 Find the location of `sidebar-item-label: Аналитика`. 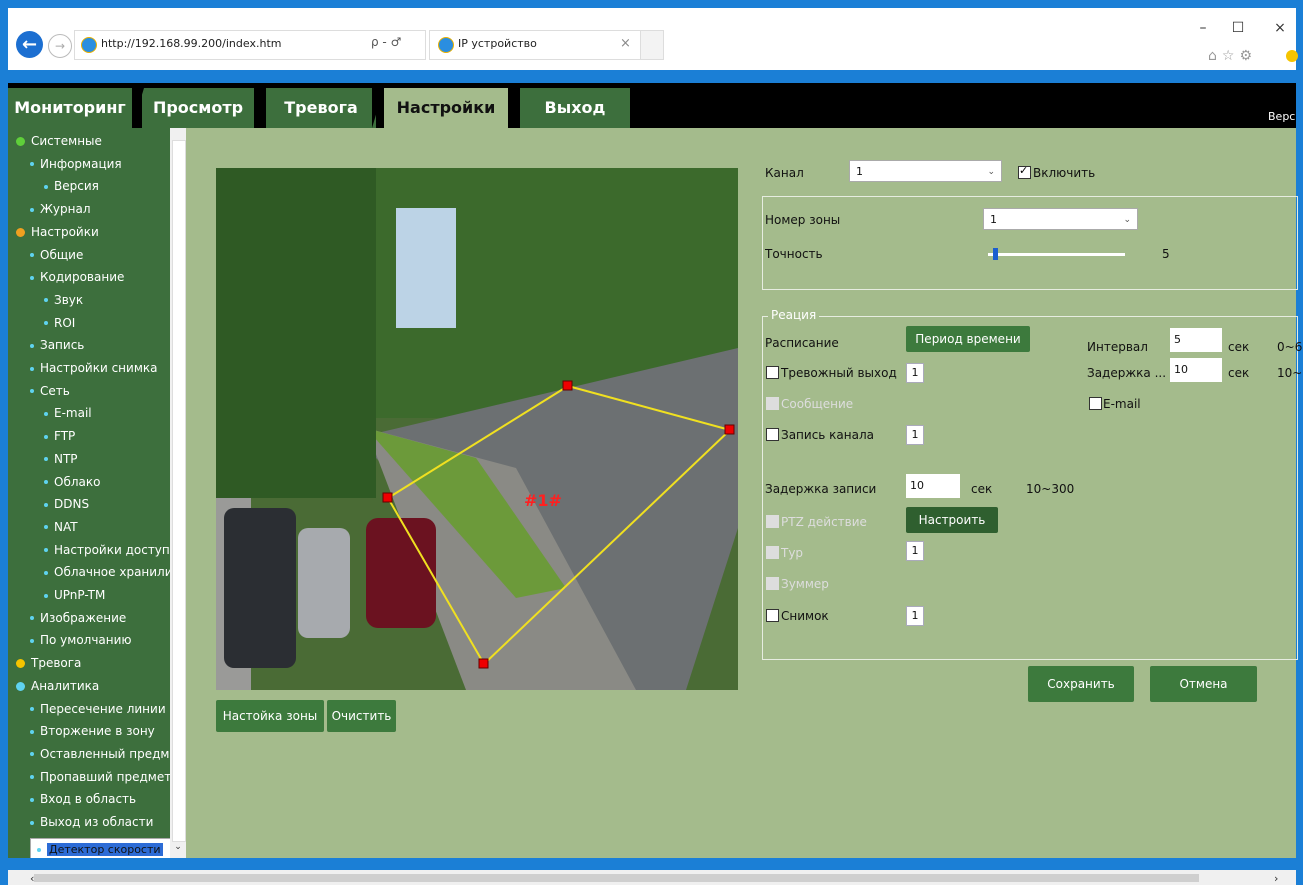

sidebar-item-label: Аналитика is located at coordinates (65, 685).